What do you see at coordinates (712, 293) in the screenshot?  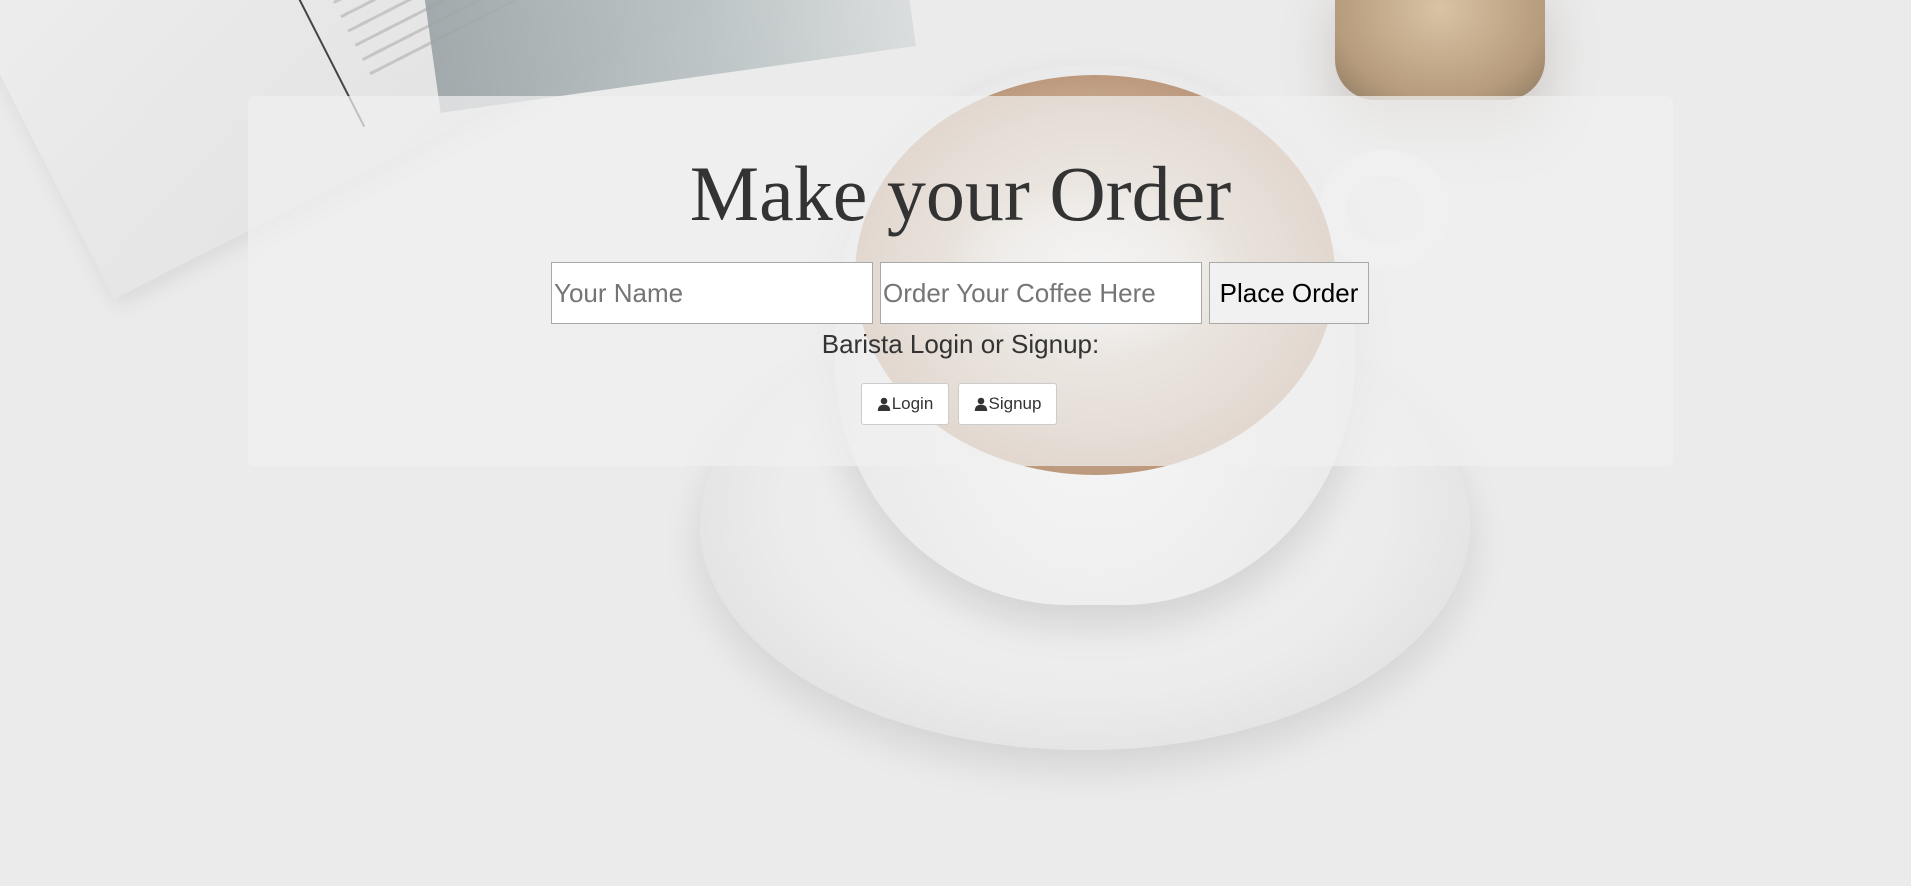 I see `name-input` at bounding box center [712, 293].